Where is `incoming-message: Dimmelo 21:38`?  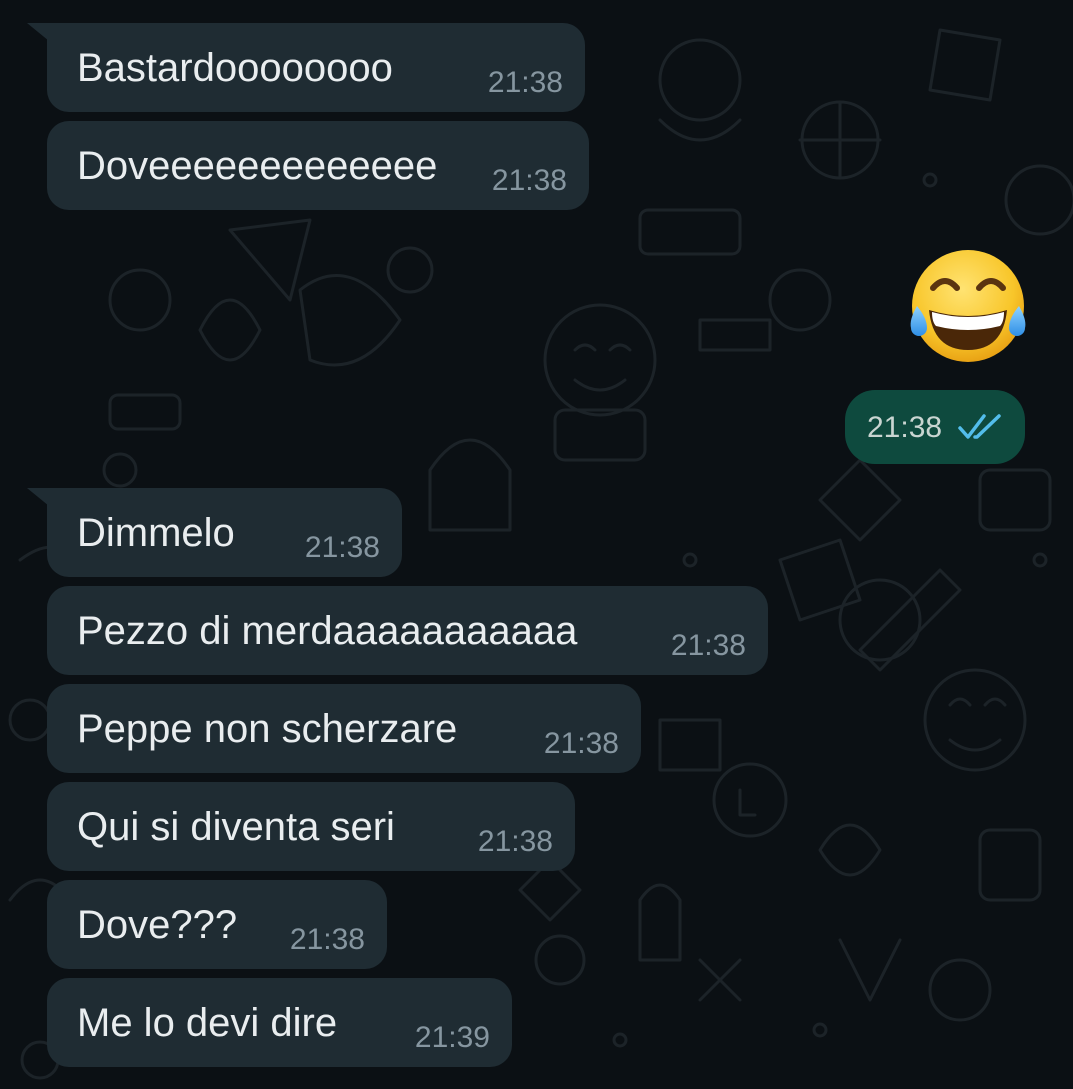
incoming-message: Dimmelo 21:38 is located at coordinates (214, 532).